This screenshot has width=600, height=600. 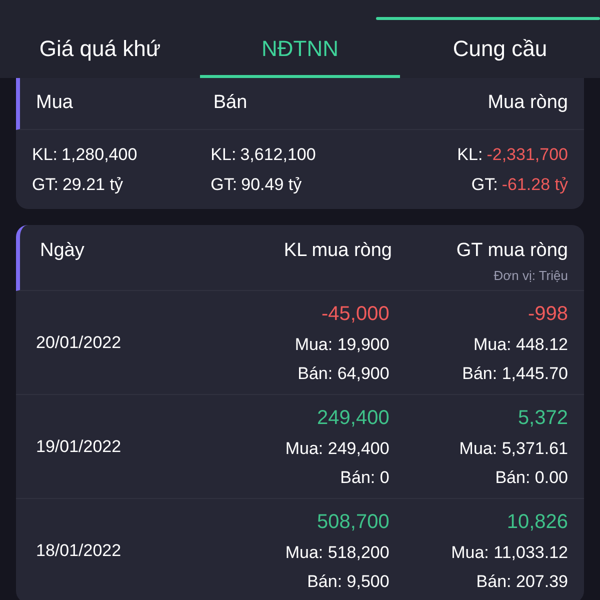 I want to click on sell-volume: Bán: 9,500, so click(x=348, y=581).